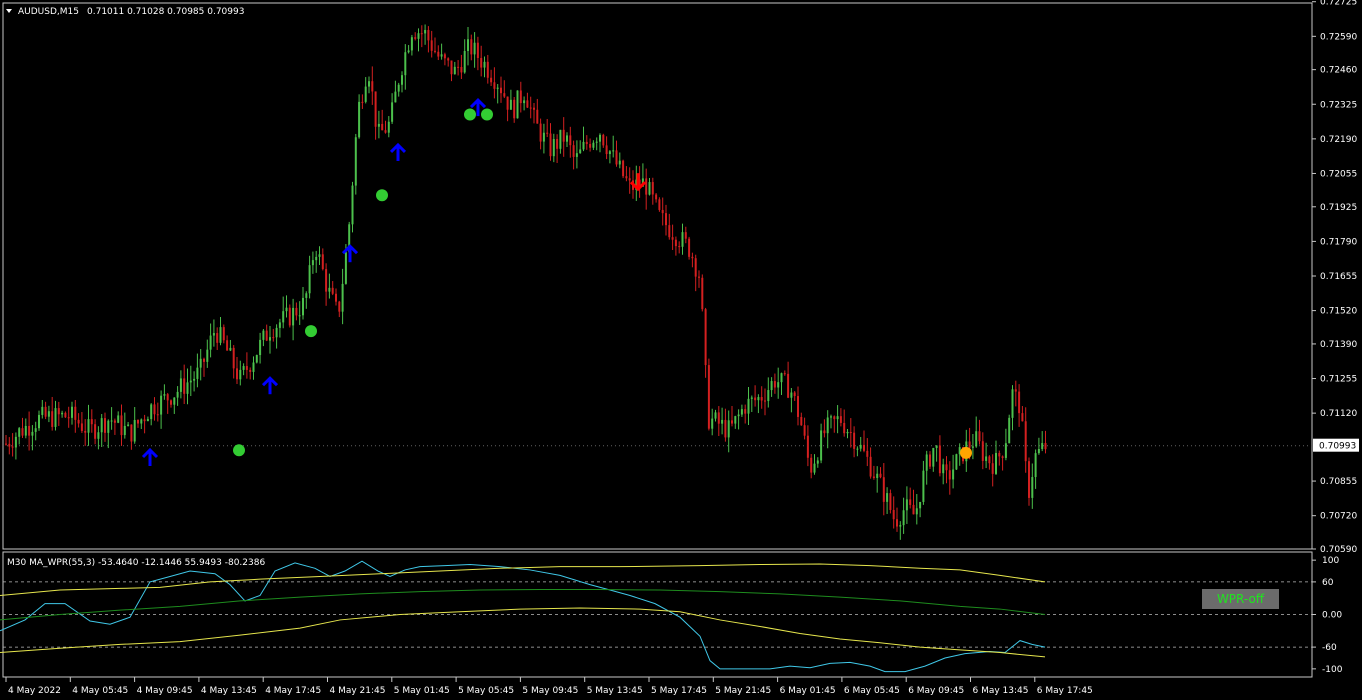 This screenshot has height=700, width=1362. I want to click on time-tick-label: 5 May 21:45, so click(743, 691).